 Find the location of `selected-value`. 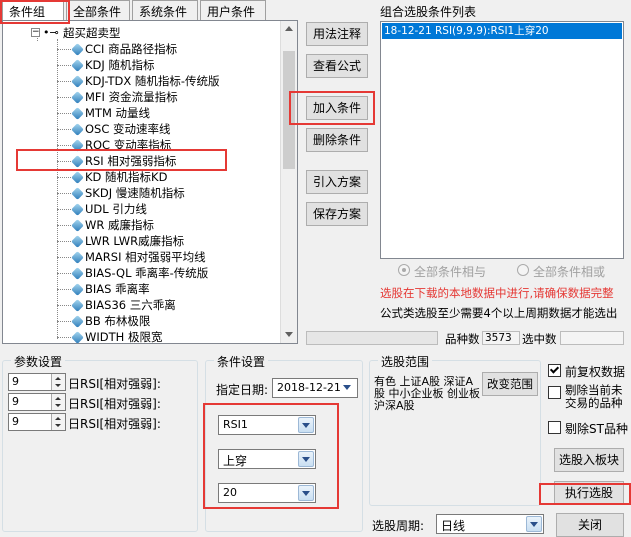

selected-value is located at coordinates (592, 338).